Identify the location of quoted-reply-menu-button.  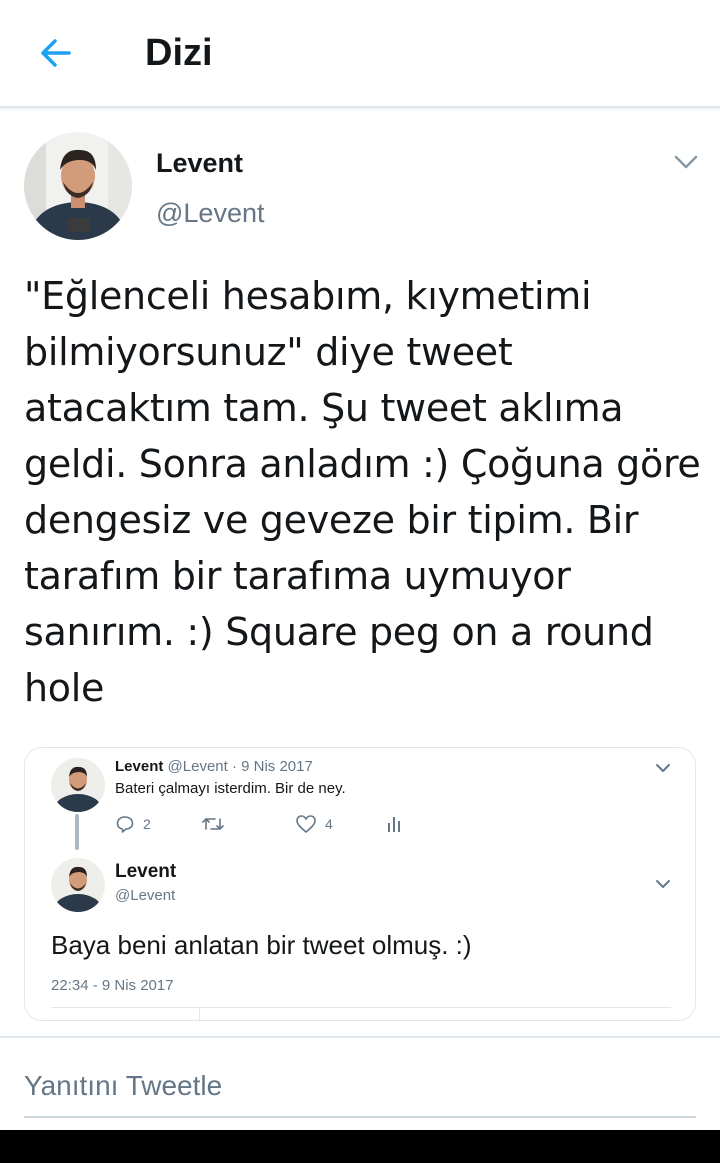
(663, 884).